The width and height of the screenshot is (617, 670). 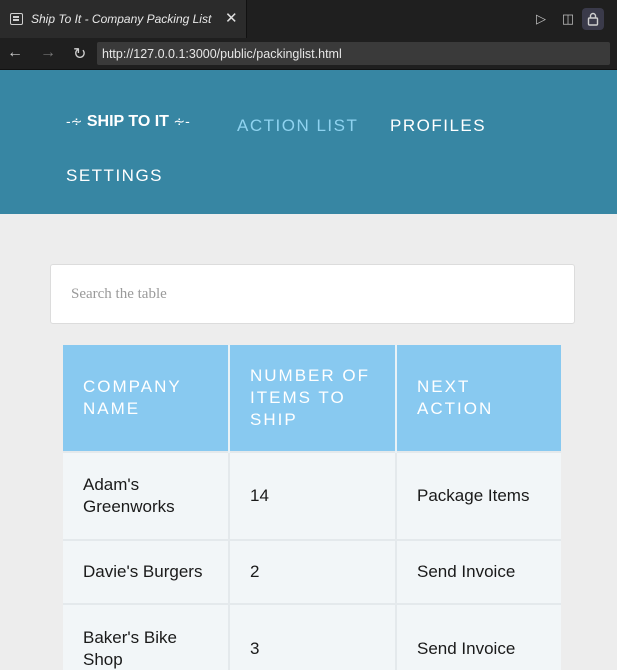 What do you see at coordinates (297, 126) in the screenshot?
I see `nav-action-list: ACTION LIST` at bounding box center [297, 126].